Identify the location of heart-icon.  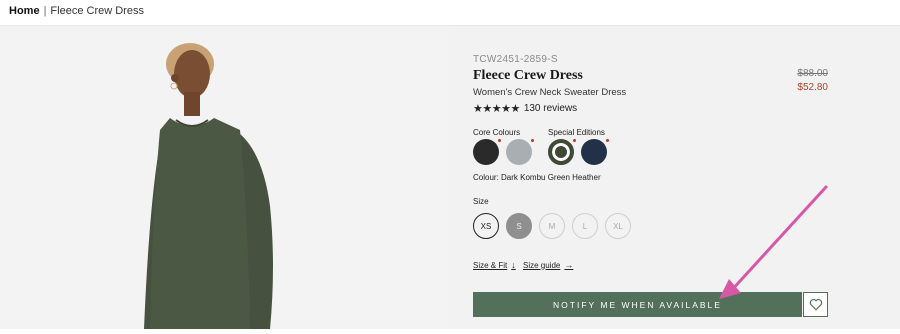
(815, 304).